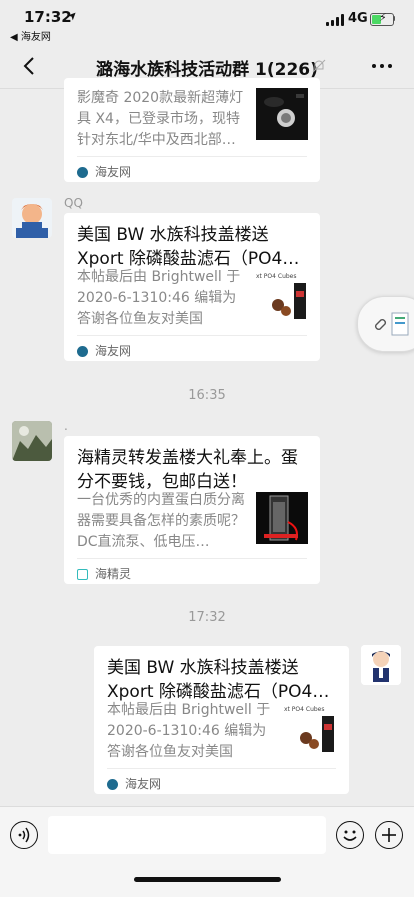 The height and width of the screenshot is (897, 414). I want to click on card-title: 海精灵转发盖楼大礼奉上。蛋分不要钱，包邮白送！, so click(187, 470).